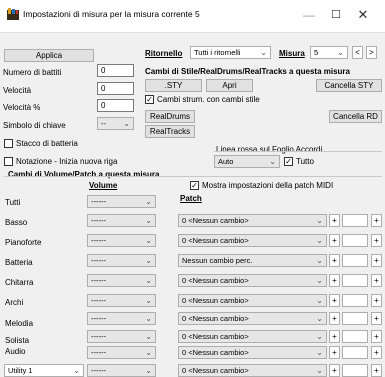 Image resolution: width=385 pixels, height=377 pixels. What do you see at coordinates (173, 85) in the screenshot?
I see `sty-button: .STY` at bounding box center [173, 85].